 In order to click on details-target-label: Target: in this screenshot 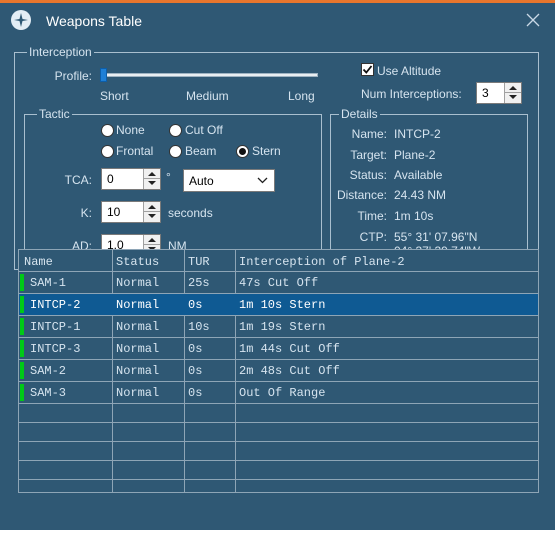, I will do `click(368, 155)`.